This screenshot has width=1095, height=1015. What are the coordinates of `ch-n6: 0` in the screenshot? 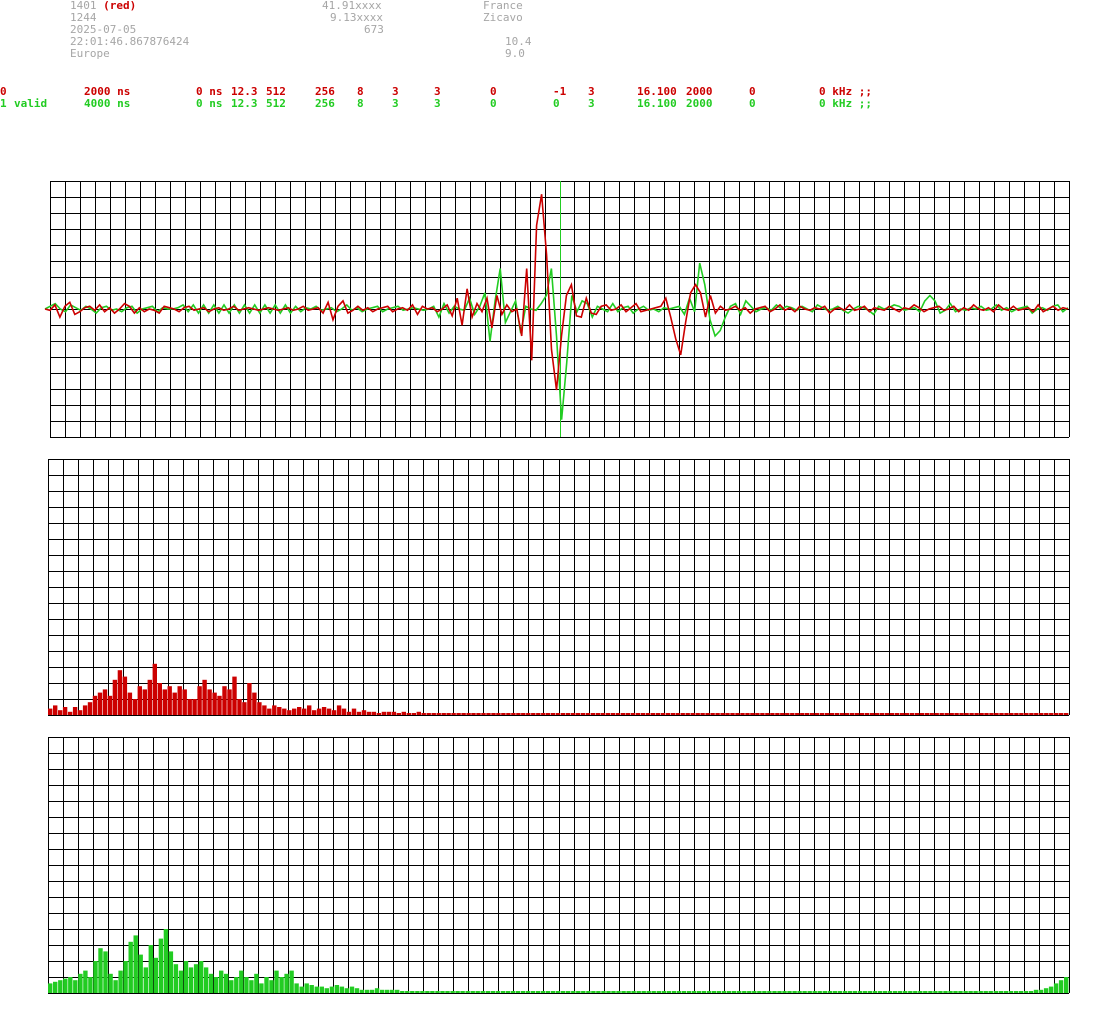 It's located at (493, 103).